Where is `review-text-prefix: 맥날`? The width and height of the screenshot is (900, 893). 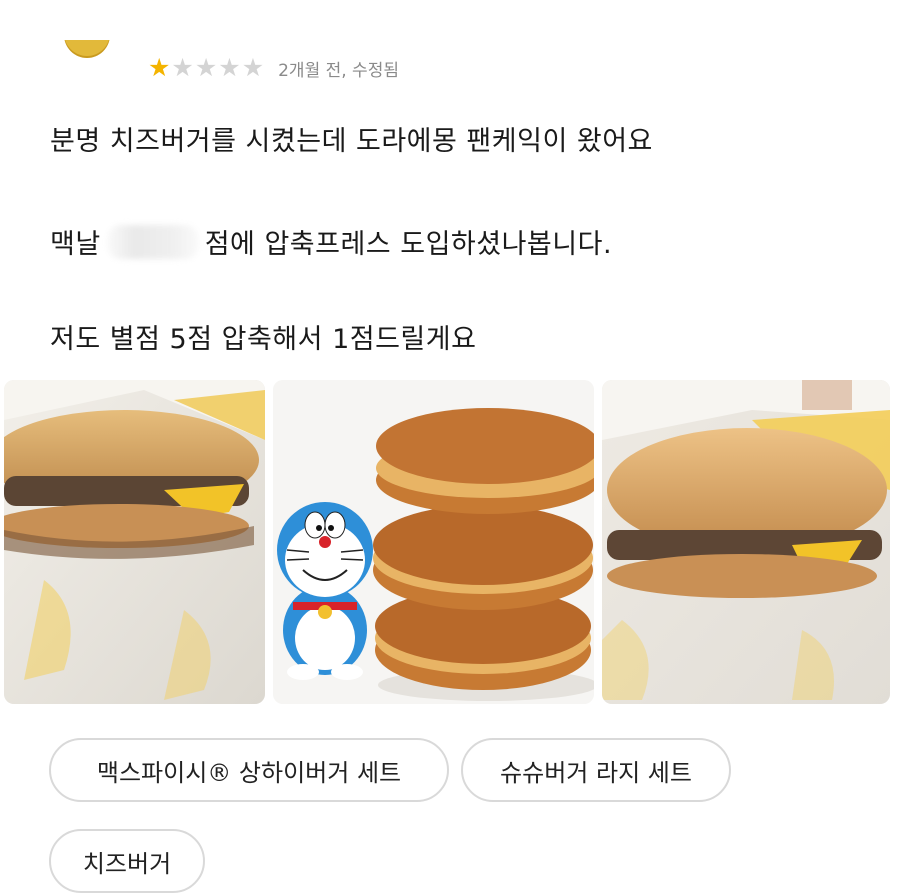 review-text-prefix: 맥날 is located at coordinates (75, 244).